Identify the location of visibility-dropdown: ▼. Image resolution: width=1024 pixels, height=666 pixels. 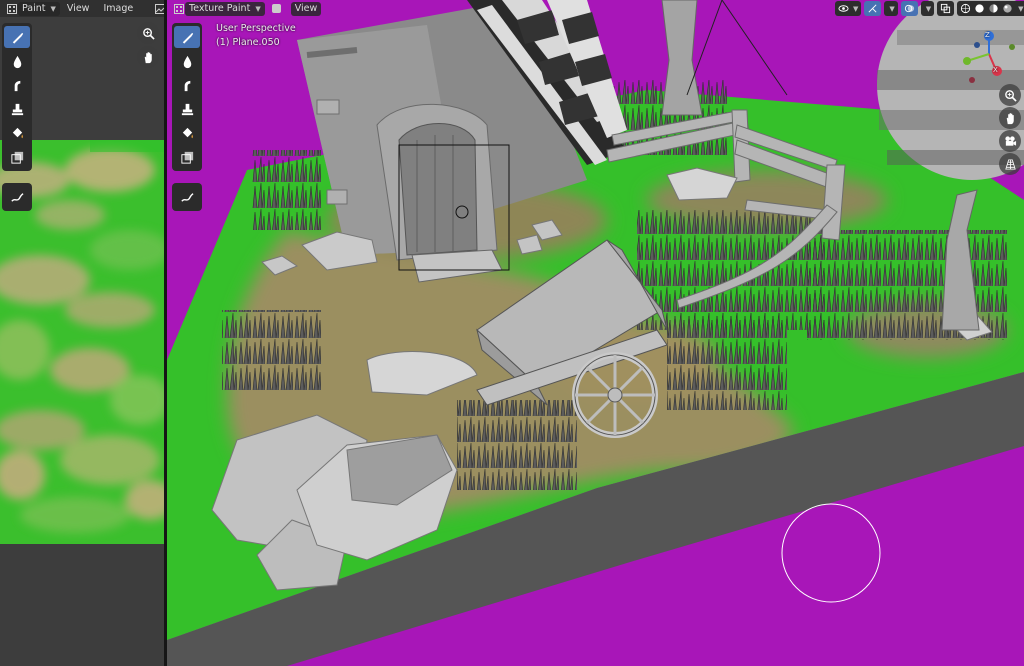
(848, 8).